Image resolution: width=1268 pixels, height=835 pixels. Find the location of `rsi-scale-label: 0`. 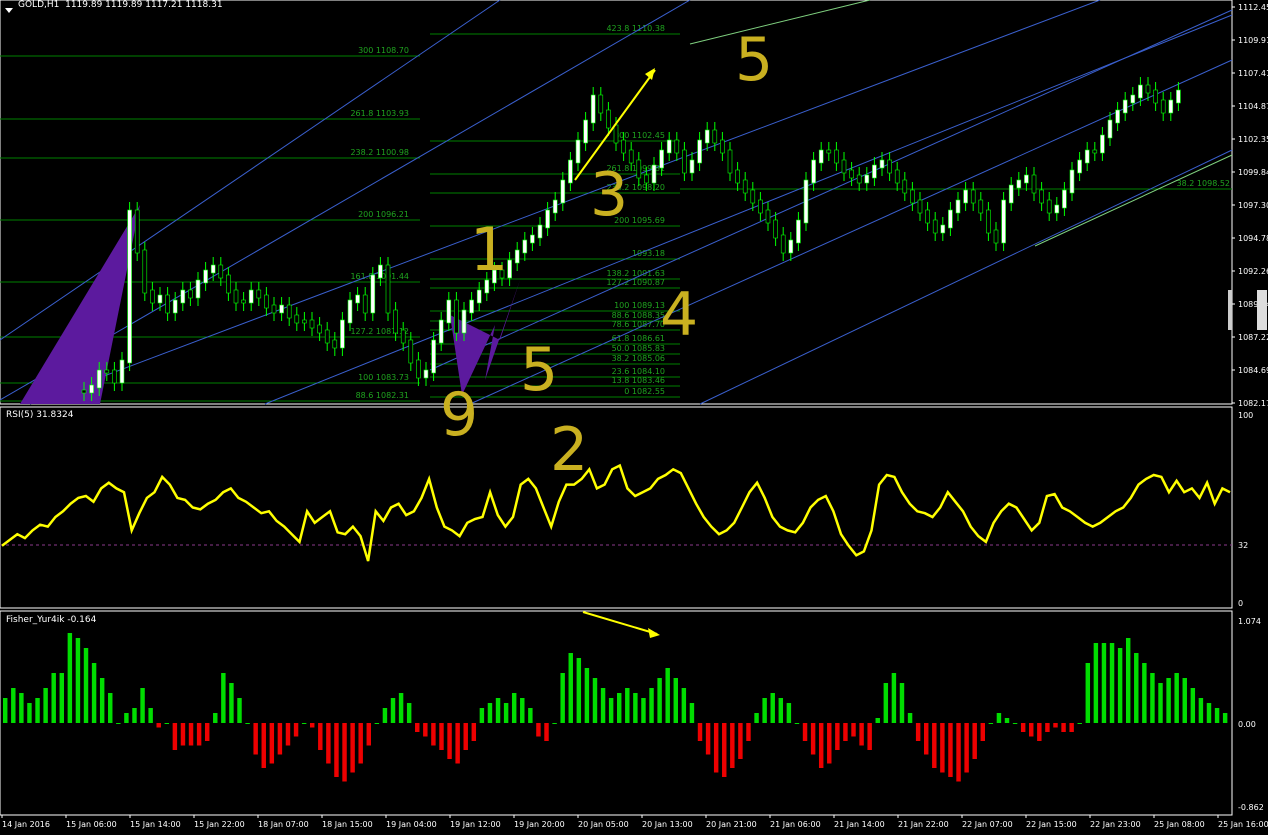

rsi-scale-label: 0 is located at coordinates (1240, 603).